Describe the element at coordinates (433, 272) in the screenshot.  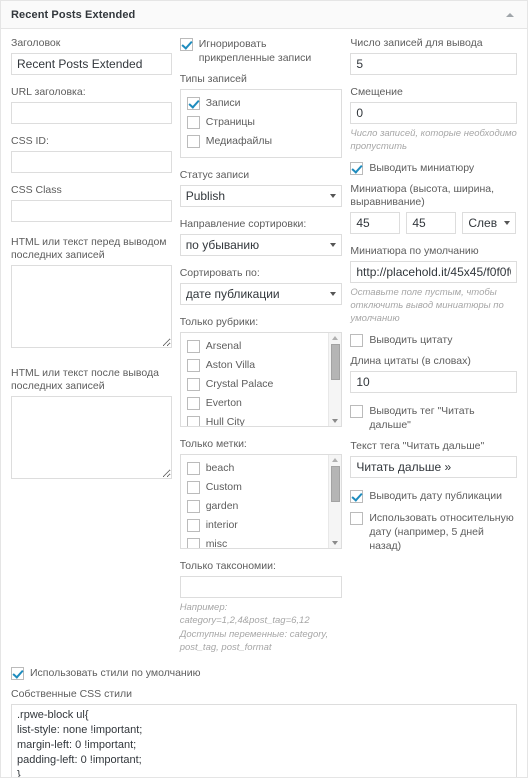
I see `default-thumb-input` at that location.